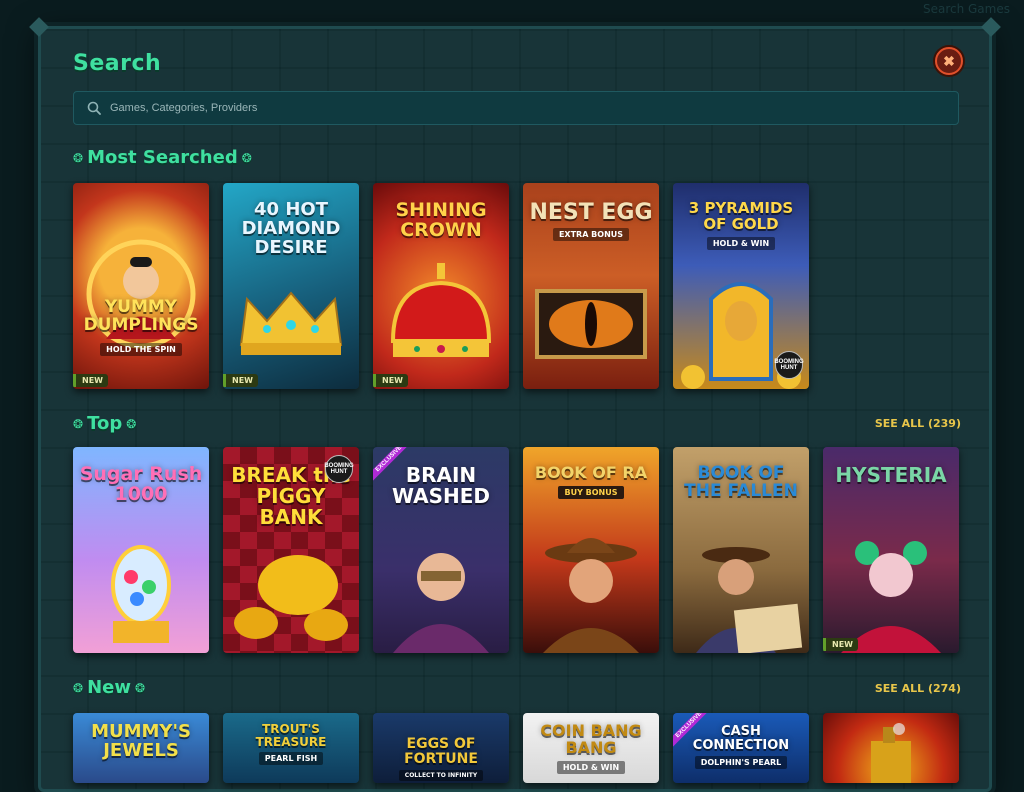 The image size is (1024, 792). I want to click on card-title: CASH CONNECTION, so click(741, 738).